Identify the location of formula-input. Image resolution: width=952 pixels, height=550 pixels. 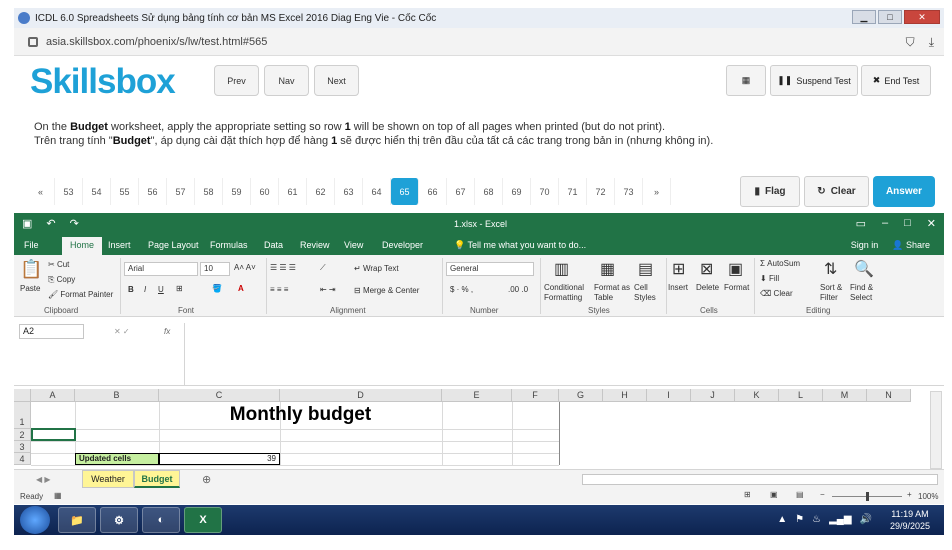
(556, 354).